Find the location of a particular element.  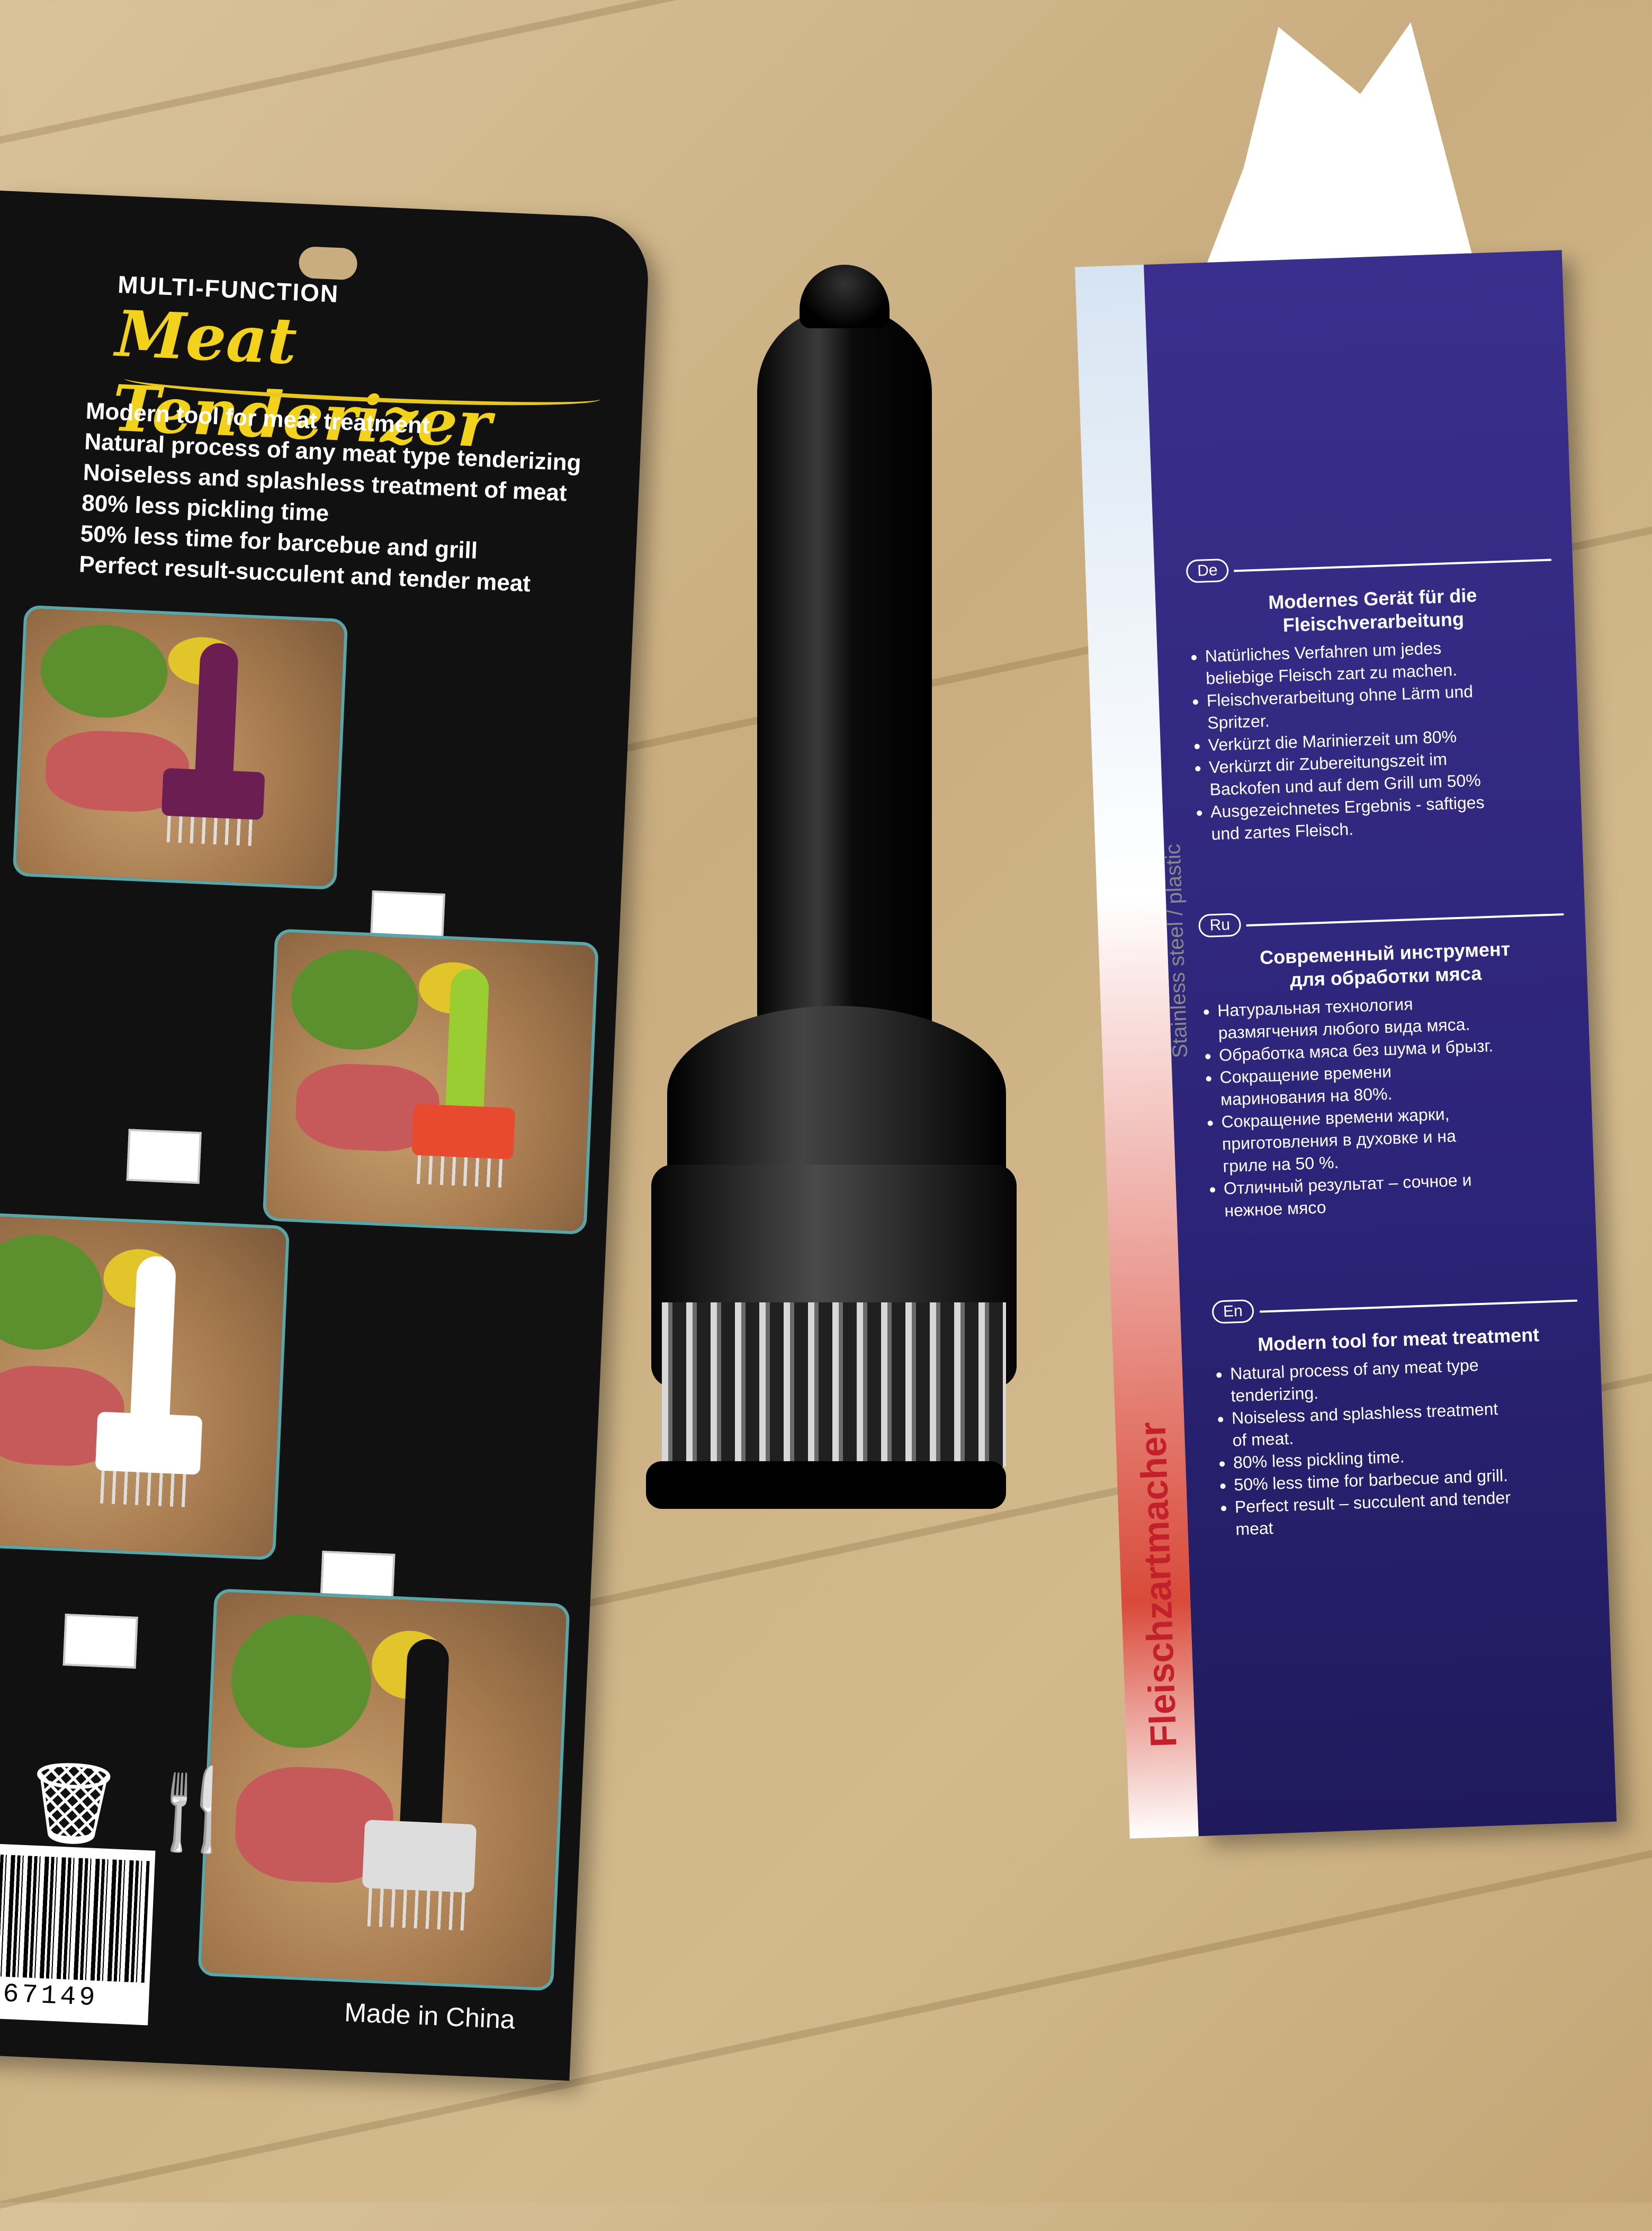

language-tag: Ru is located at coordinates (1220, 925).